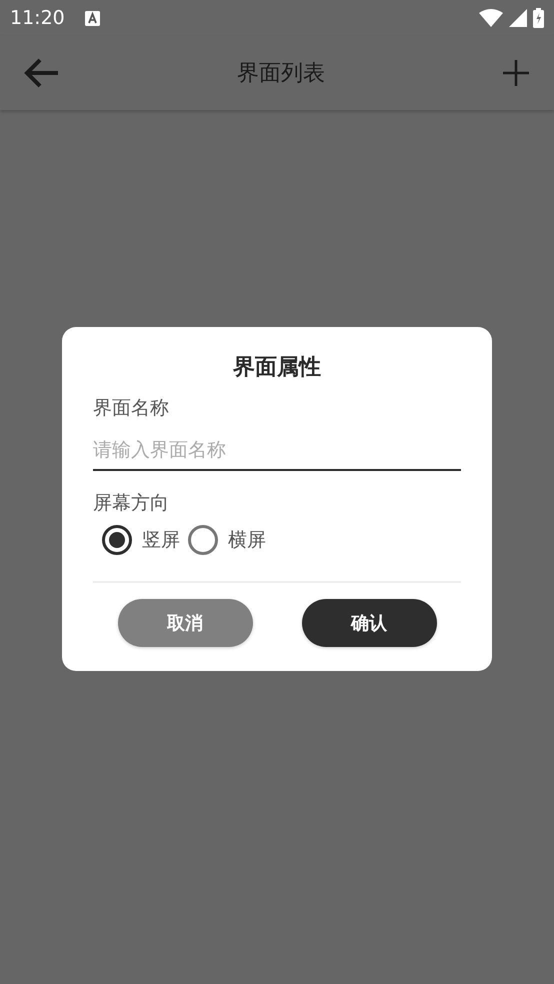 The width and height of the screenshot is (554, 984). I want to click on name-input-field: 请输入界面名称, so click(277, 450).